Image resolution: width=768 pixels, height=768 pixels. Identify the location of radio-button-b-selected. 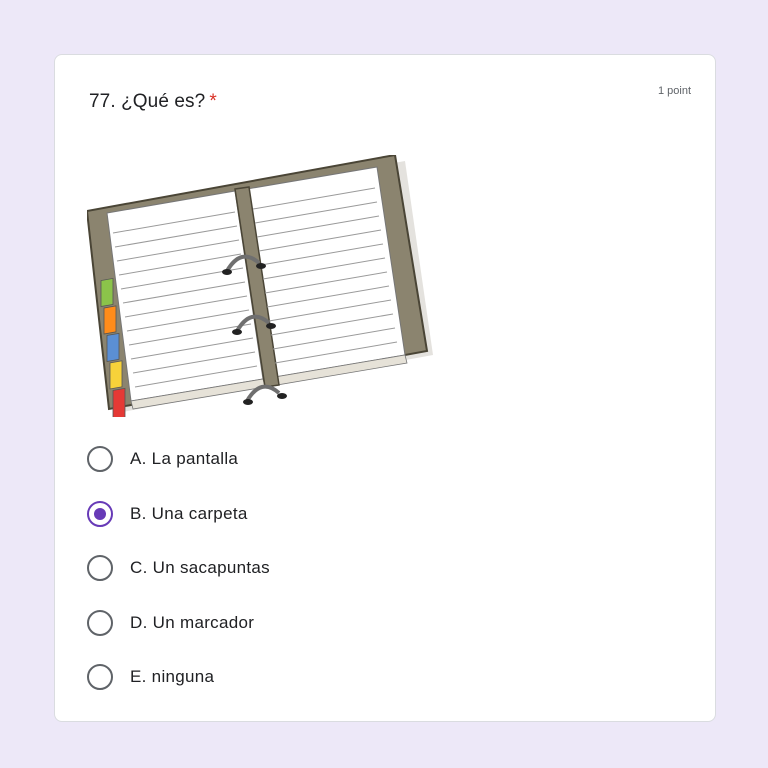
(100, 513).